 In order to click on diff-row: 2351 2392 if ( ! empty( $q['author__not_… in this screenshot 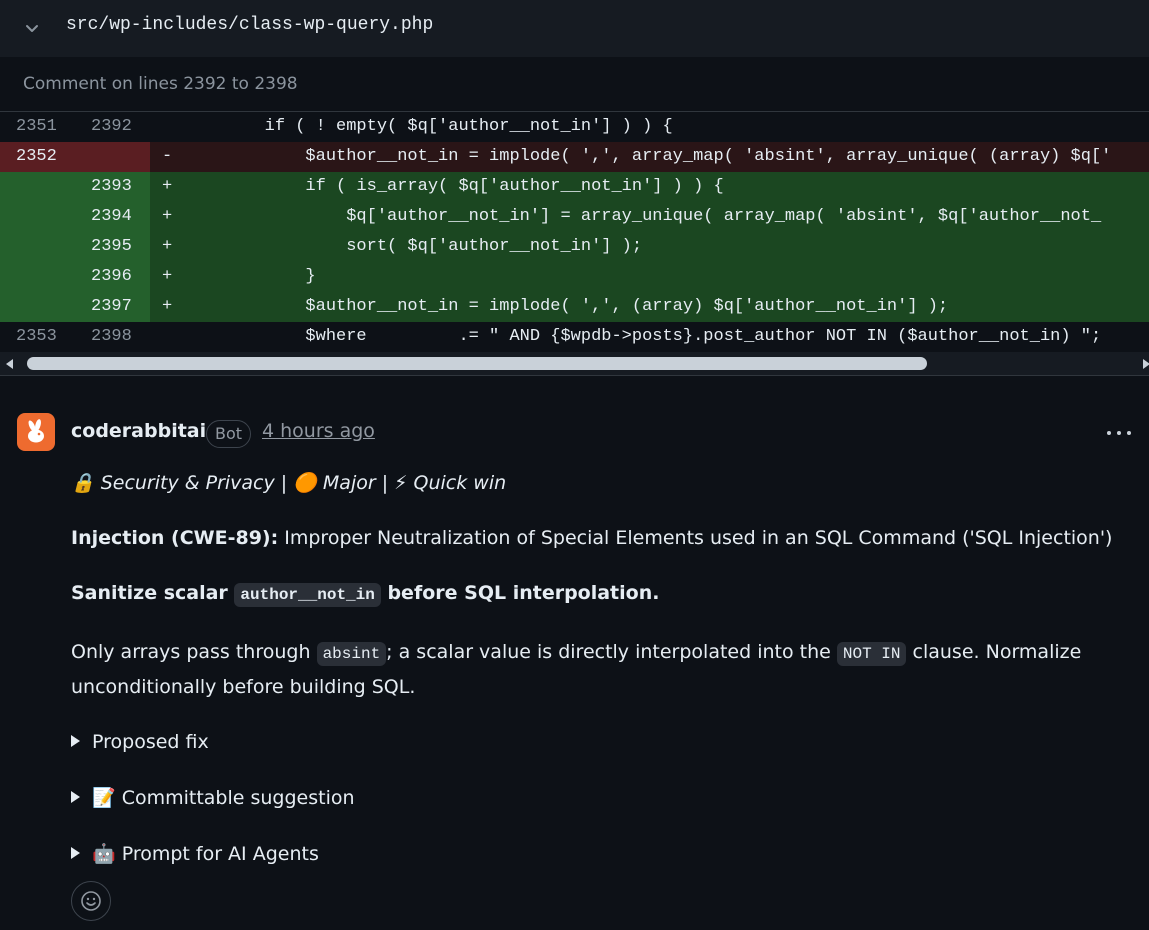, I will do `click(574, 127)`.